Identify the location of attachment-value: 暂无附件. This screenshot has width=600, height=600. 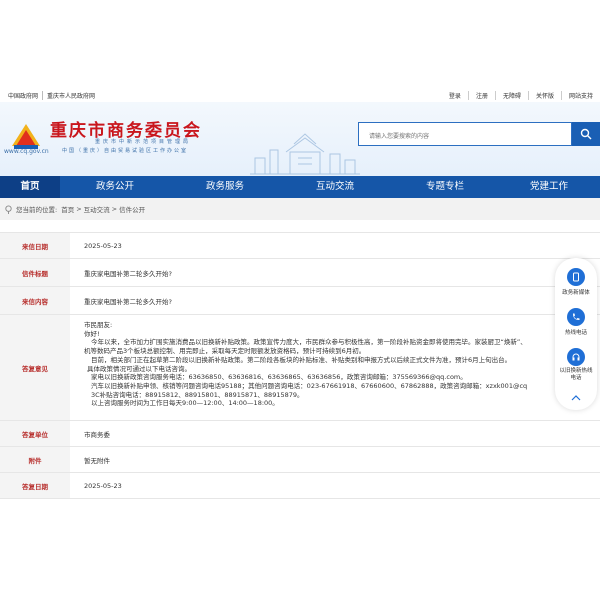
(97, 460).